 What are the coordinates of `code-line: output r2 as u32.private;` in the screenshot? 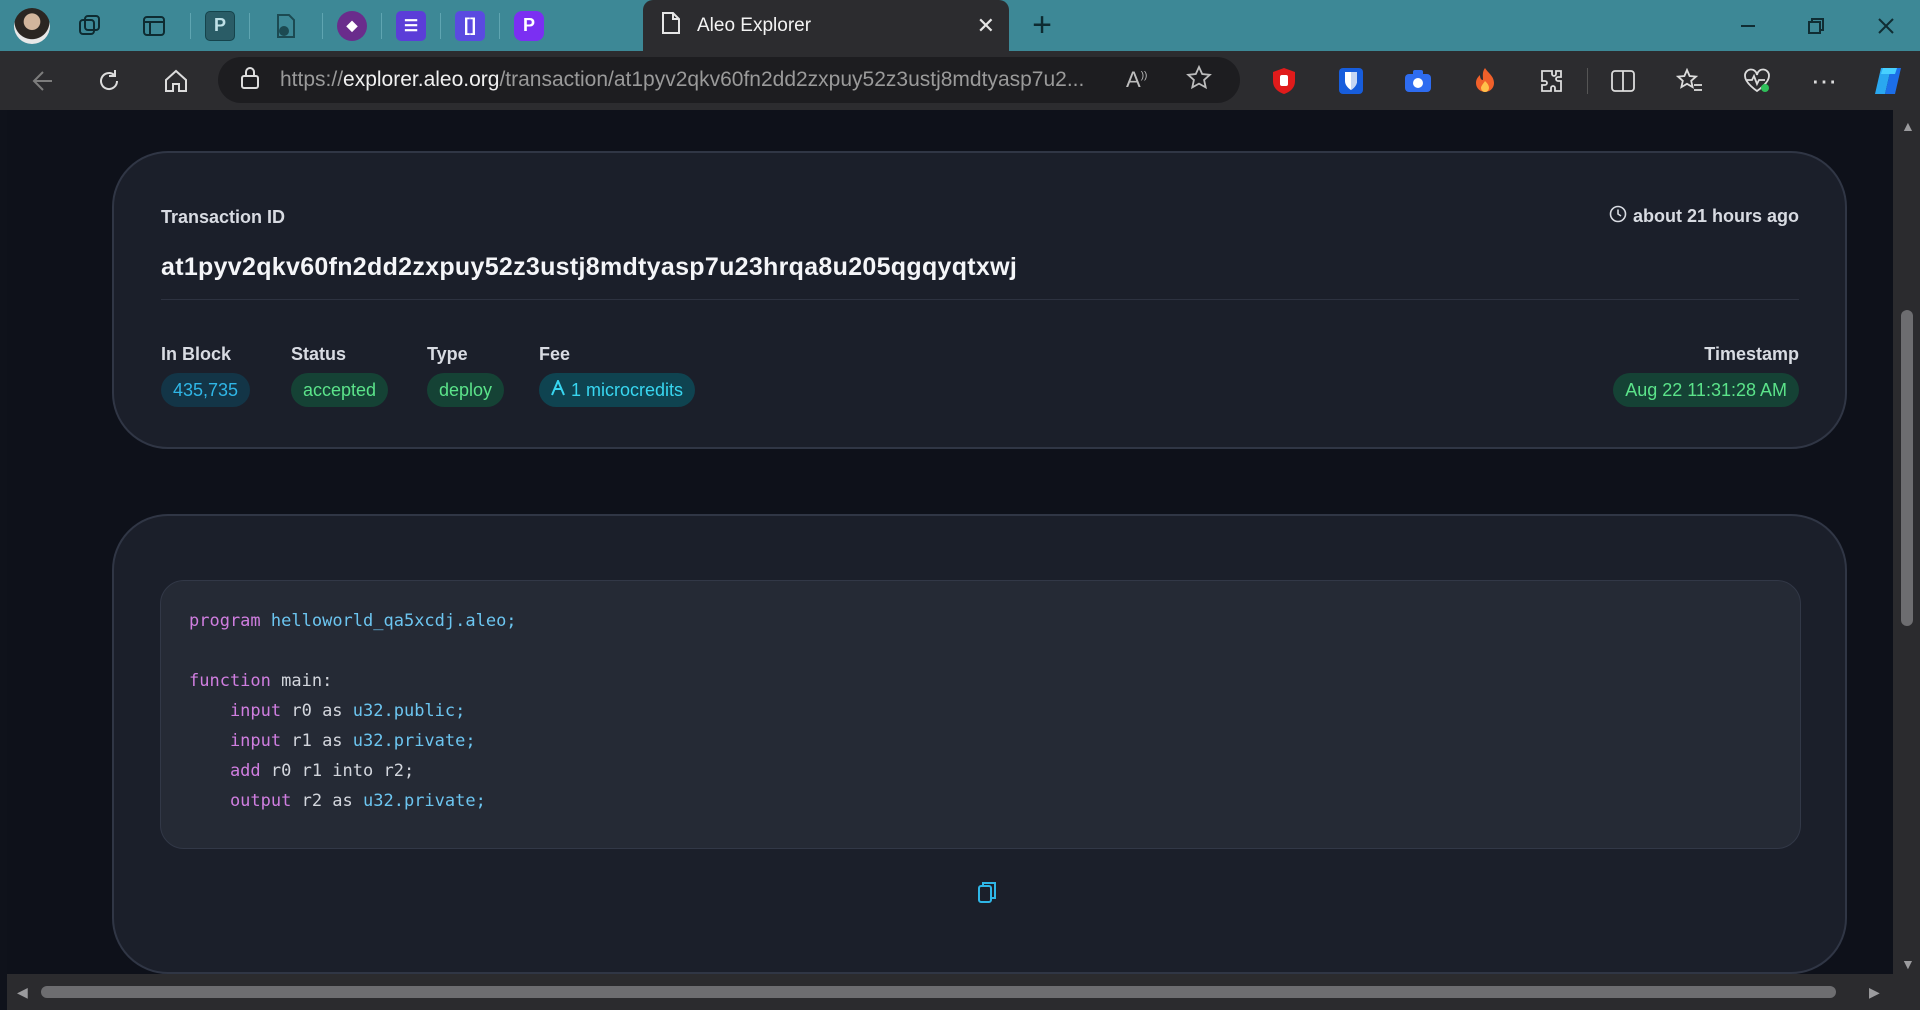 It's located at (337, 801).